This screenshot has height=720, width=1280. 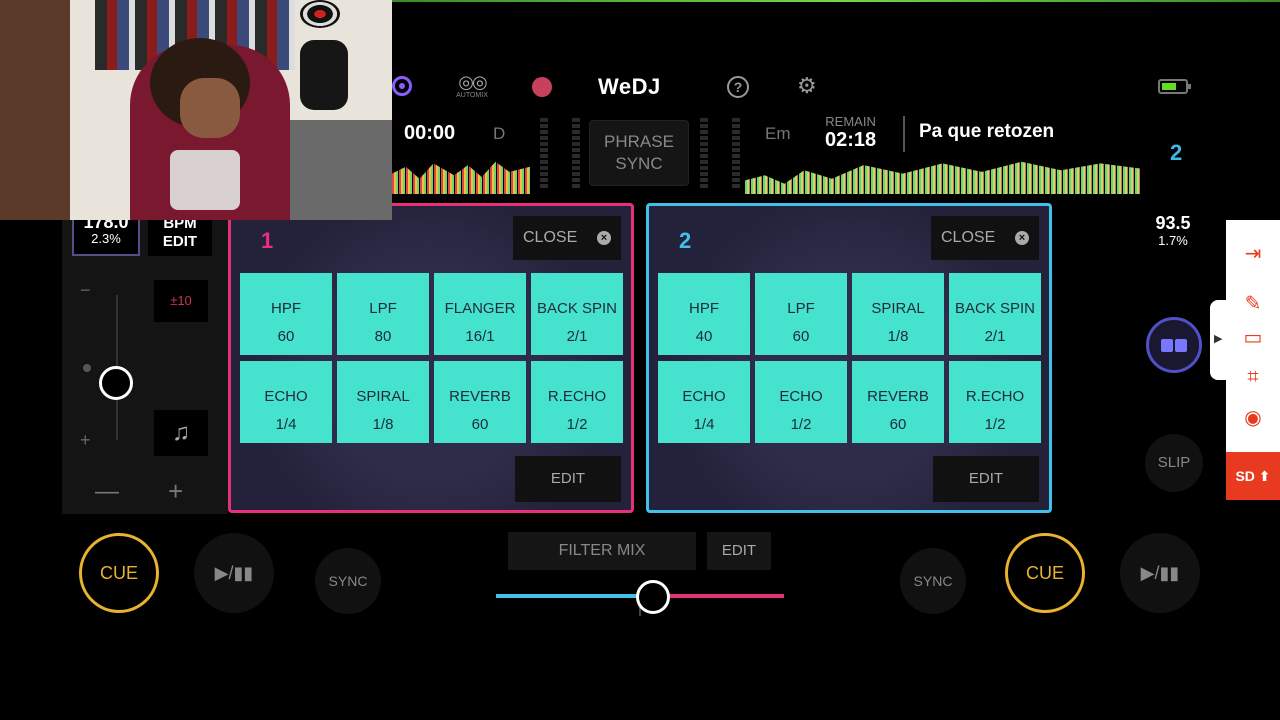 What do you see at coordinates (85, 440) in the screenshot?
I see `pitch-plus-label: +` at bounding box center [85, 440].